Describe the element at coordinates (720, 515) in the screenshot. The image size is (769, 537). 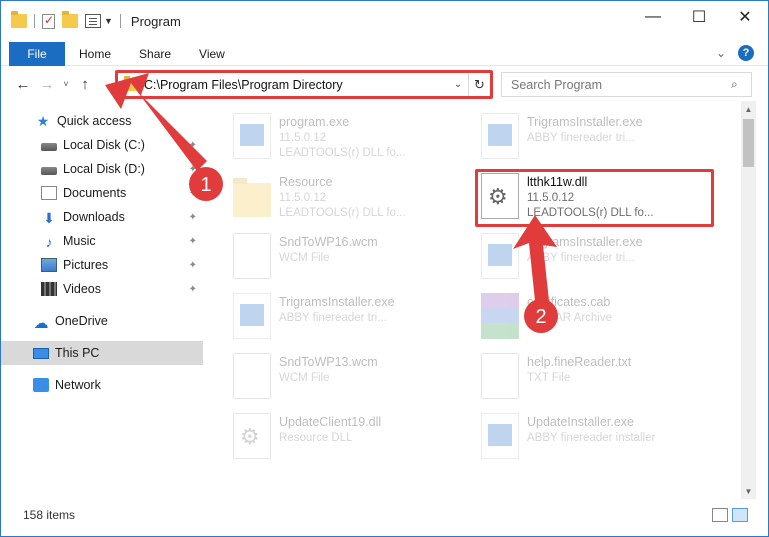
I see `details-view-icon` at that location.